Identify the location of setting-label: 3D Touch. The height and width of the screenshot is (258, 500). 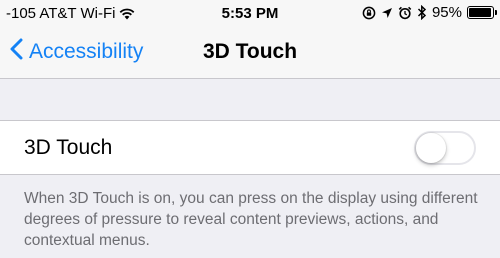
(68, 147).